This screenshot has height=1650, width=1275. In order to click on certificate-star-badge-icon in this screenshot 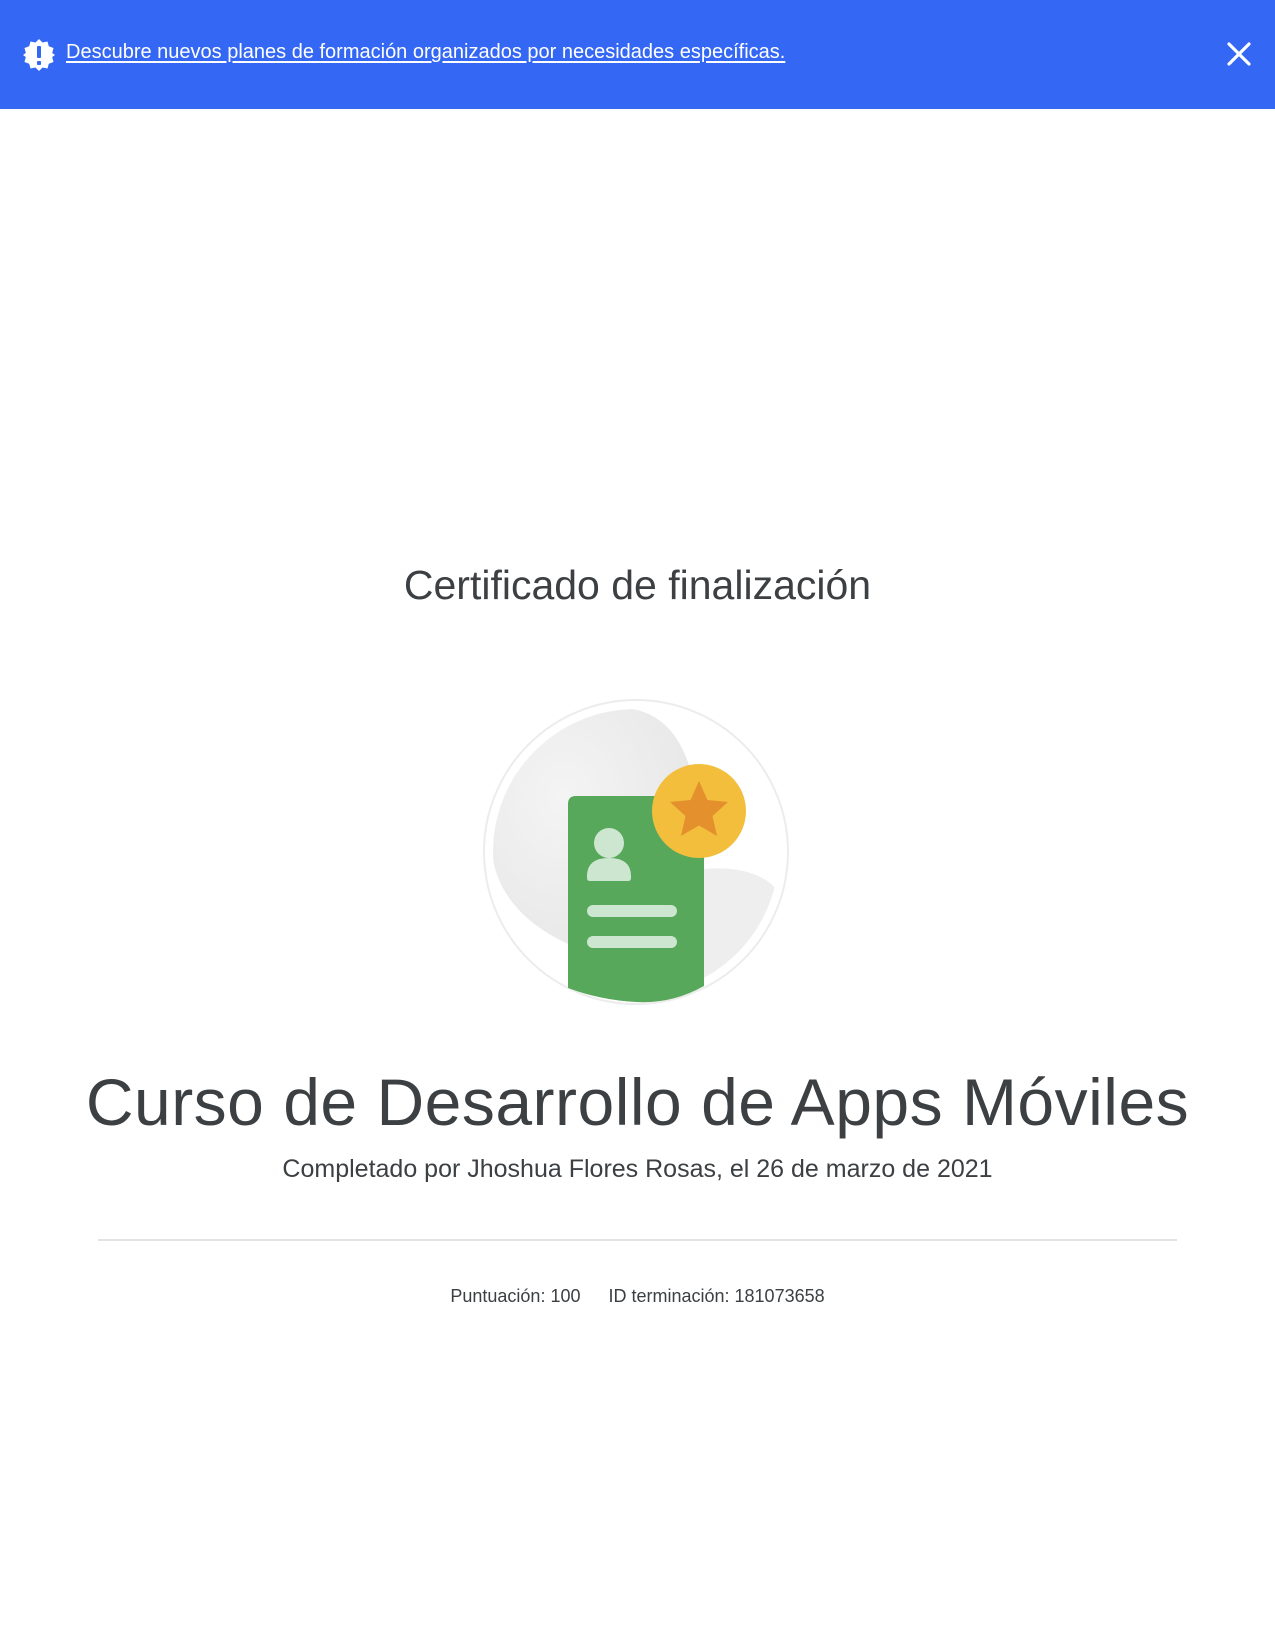, I will do `click(636, 852)`.